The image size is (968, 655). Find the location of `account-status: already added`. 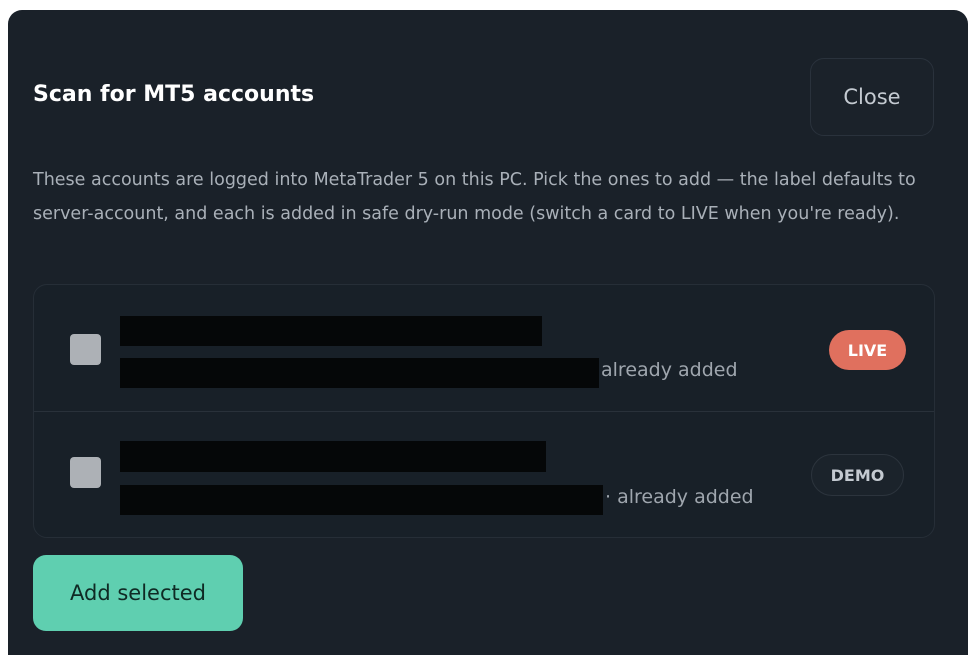

account-status: already added is located at coordinates (669, 370).